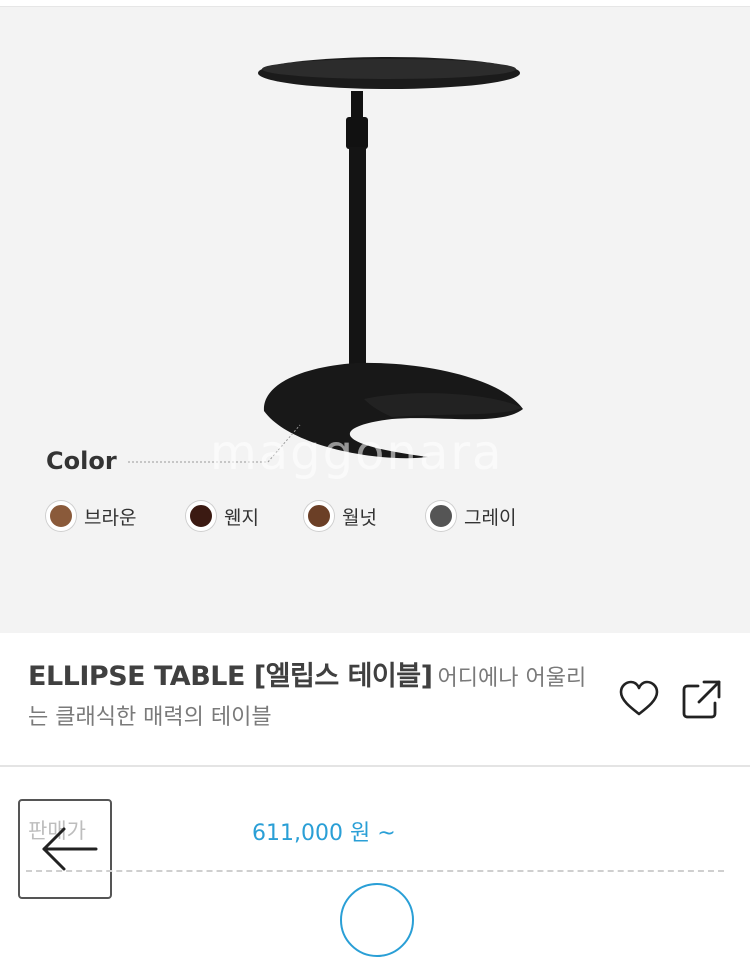  What do you see at coordinates (375, 3) in the screenshot?
I see `top-divider` at bounding box center [375, 3].